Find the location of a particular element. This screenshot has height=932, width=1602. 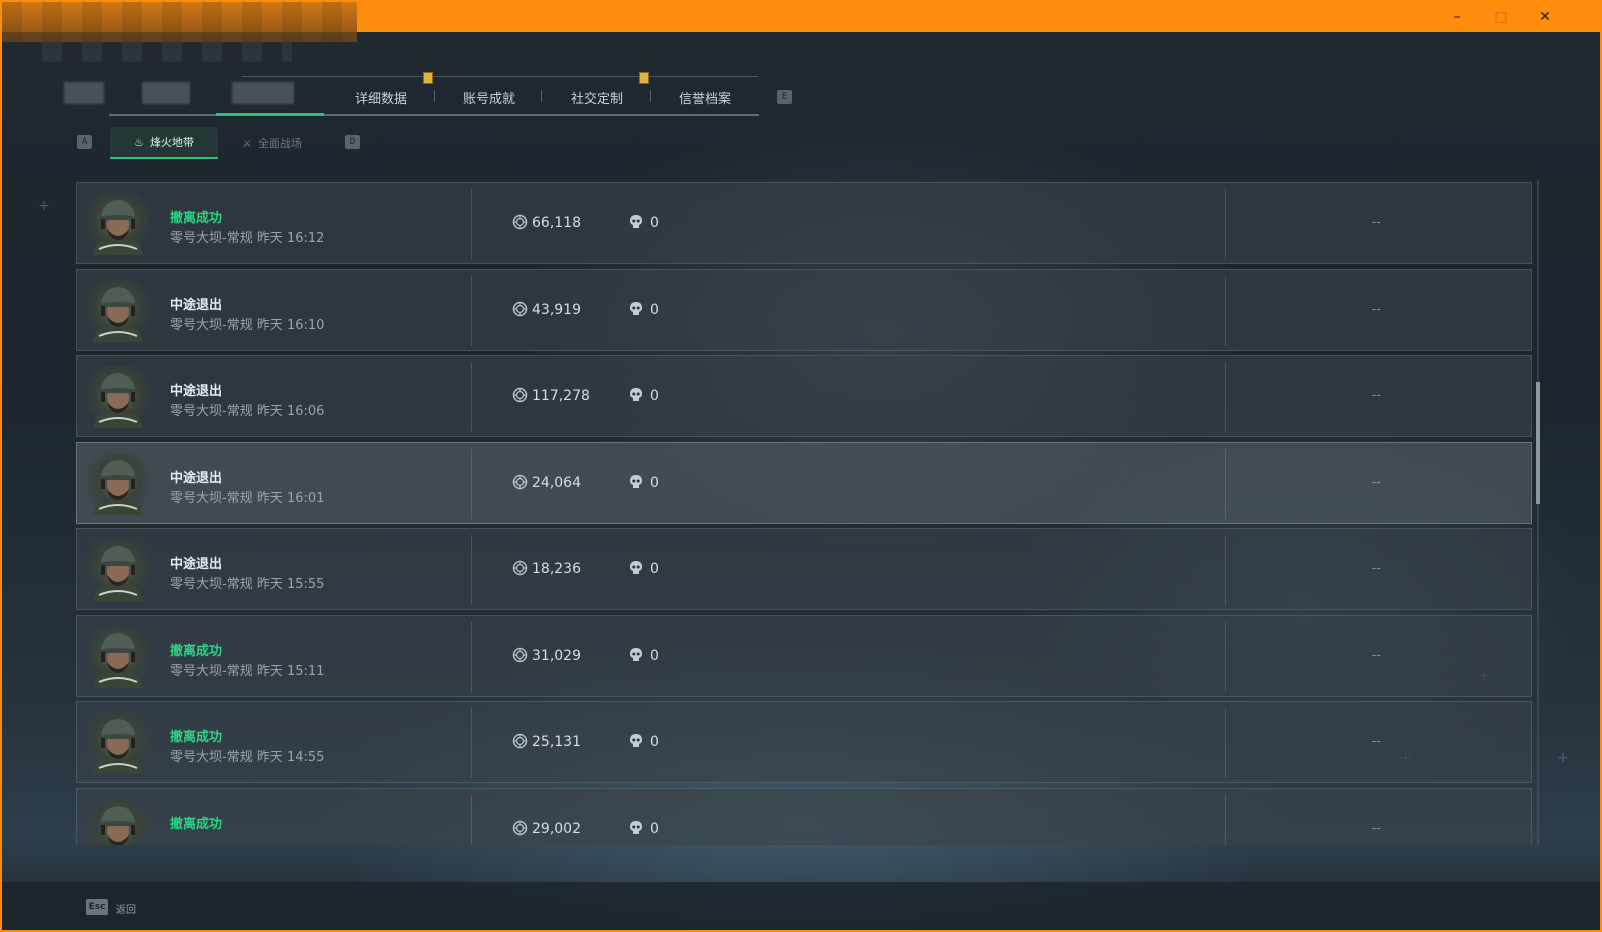

match-row: 中途退出 零号大坝-常规 昨天 16:01 24,064 0 -- is located at coordinates (804, 482).